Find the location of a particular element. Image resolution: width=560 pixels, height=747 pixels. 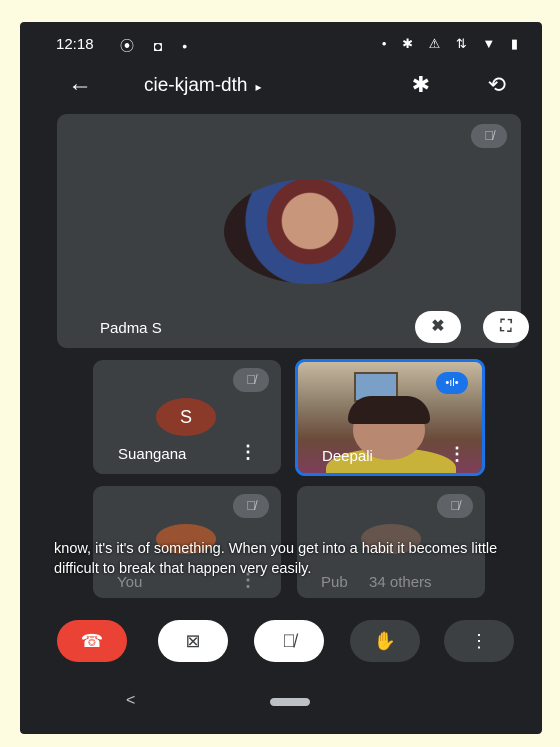

participant-name: Deepali is located at coordinates (347, 456).